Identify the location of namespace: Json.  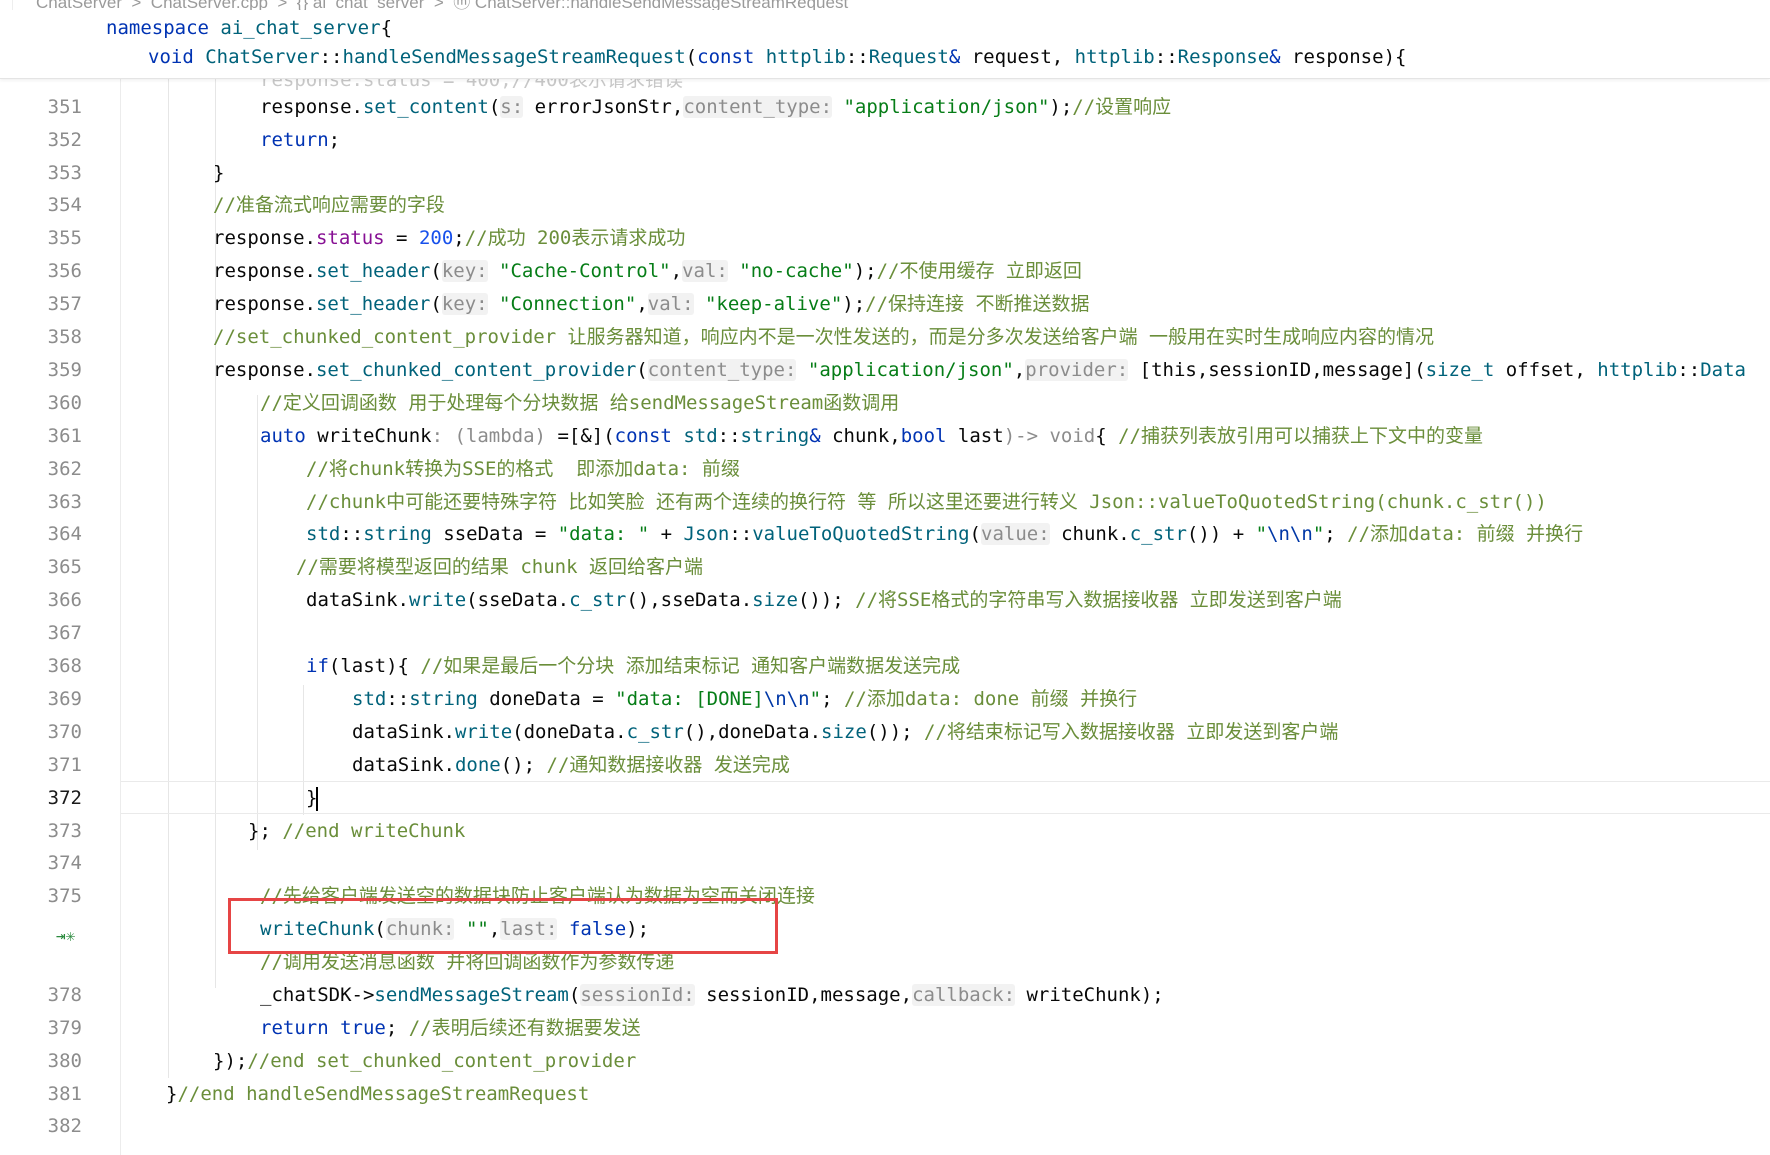
(706, 534).